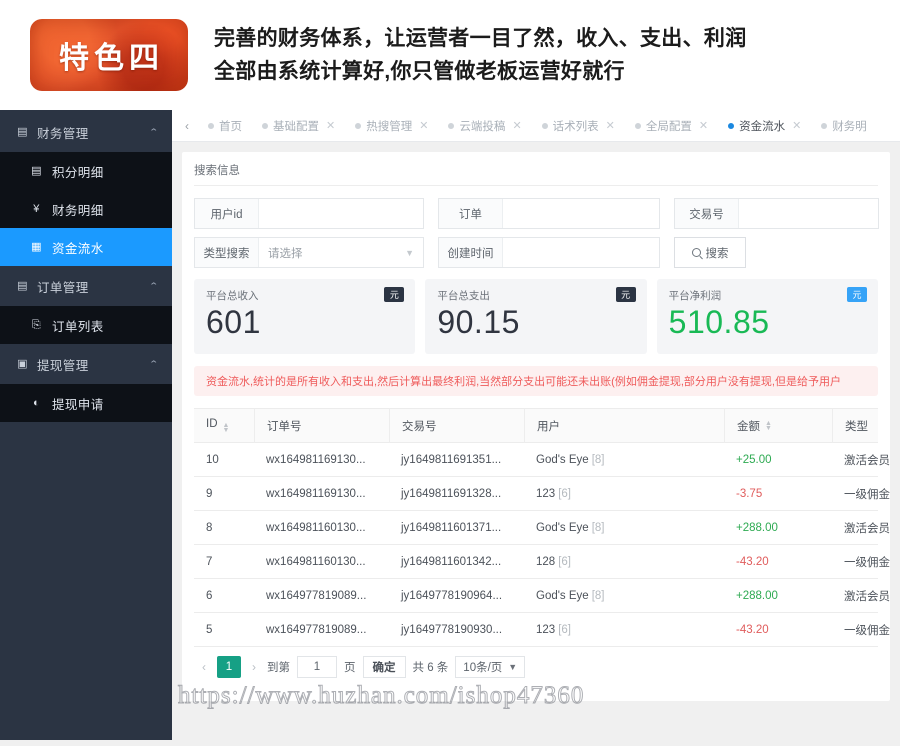  I want to click on page-number-1: 1, so click(229, 667).